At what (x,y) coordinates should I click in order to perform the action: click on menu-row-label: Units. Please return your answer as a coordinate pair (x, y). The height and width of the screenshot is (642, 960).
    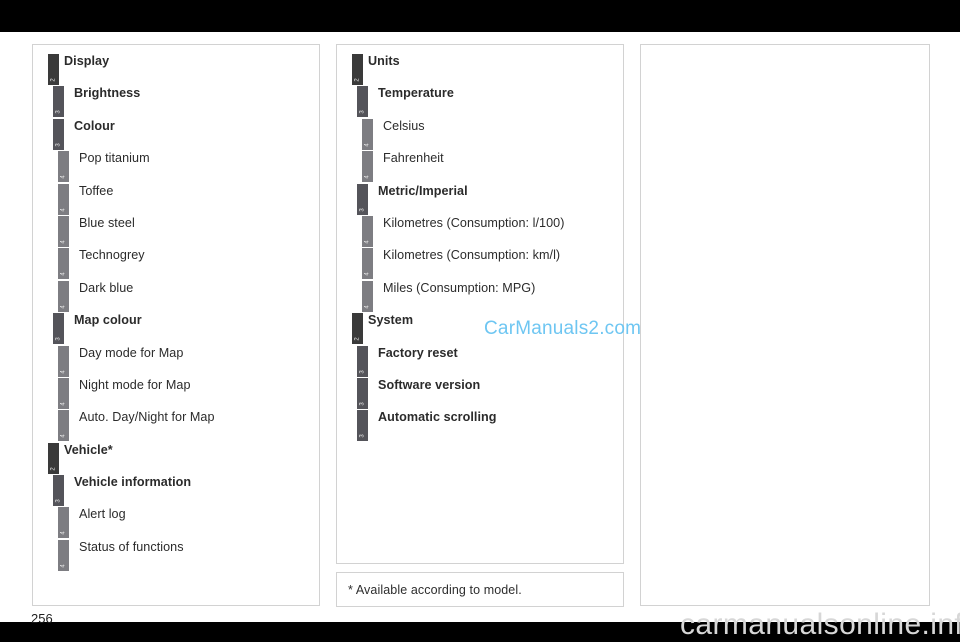
    Looking at the image, I should click on (384, 61).